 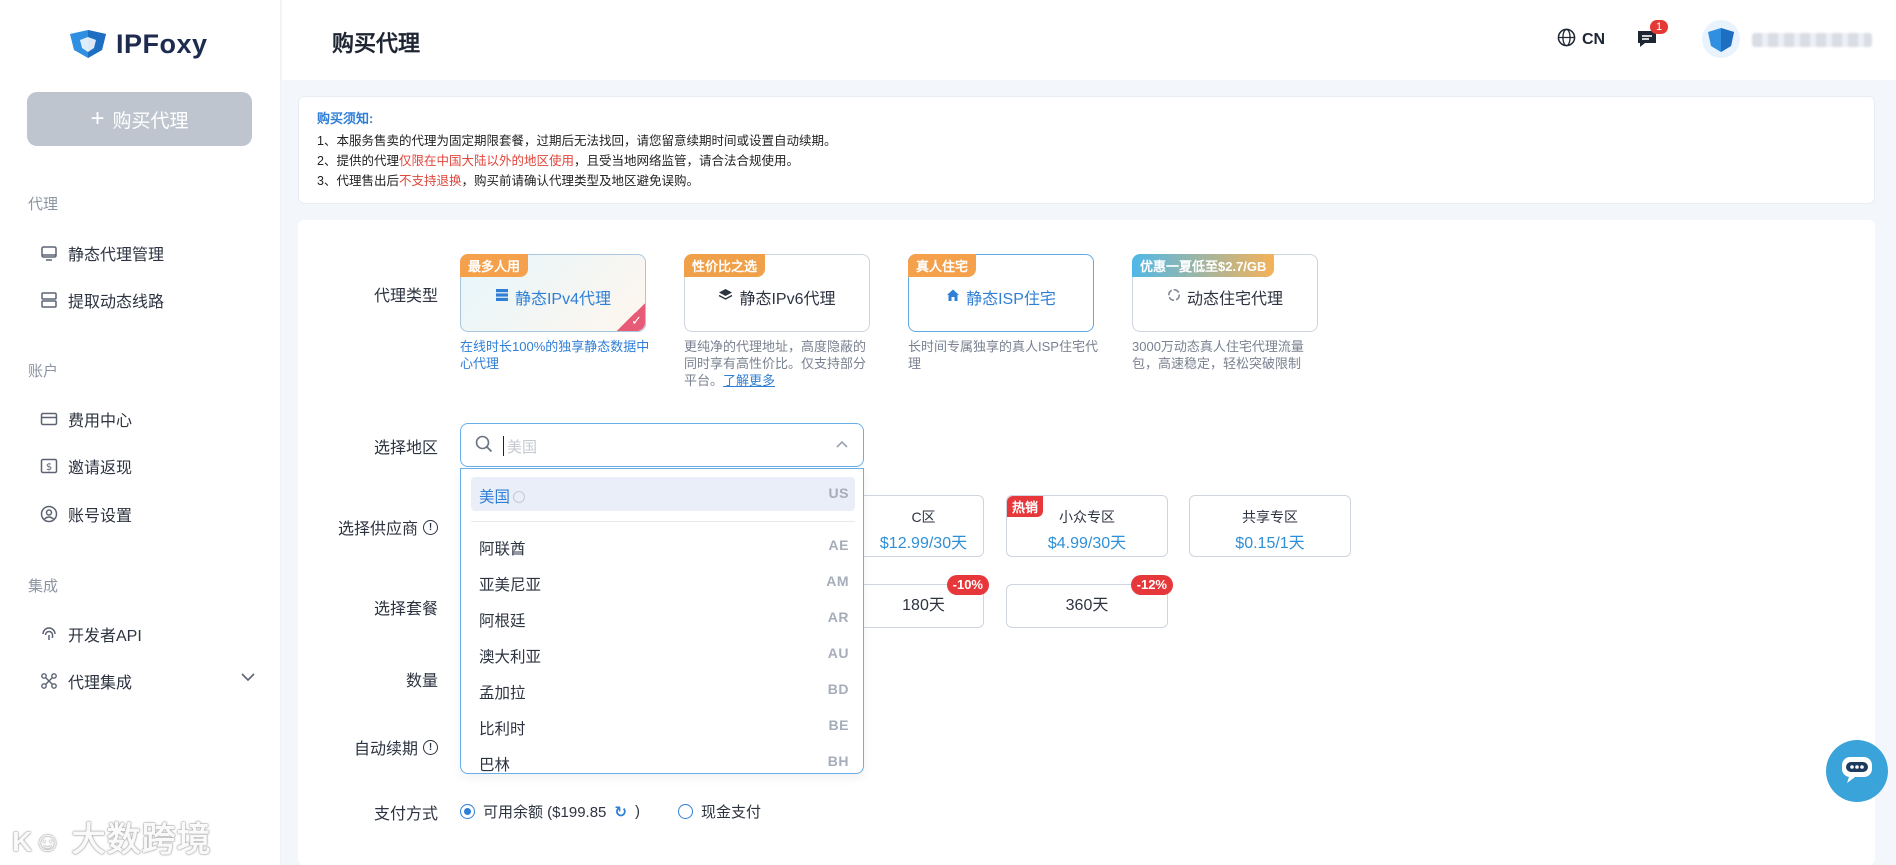 What do you see at coordinates (102, 300) in the screenshot?
I see `sidebar-item-dynamic-lines: 提取动态线路` at bounding box center [102, 300].